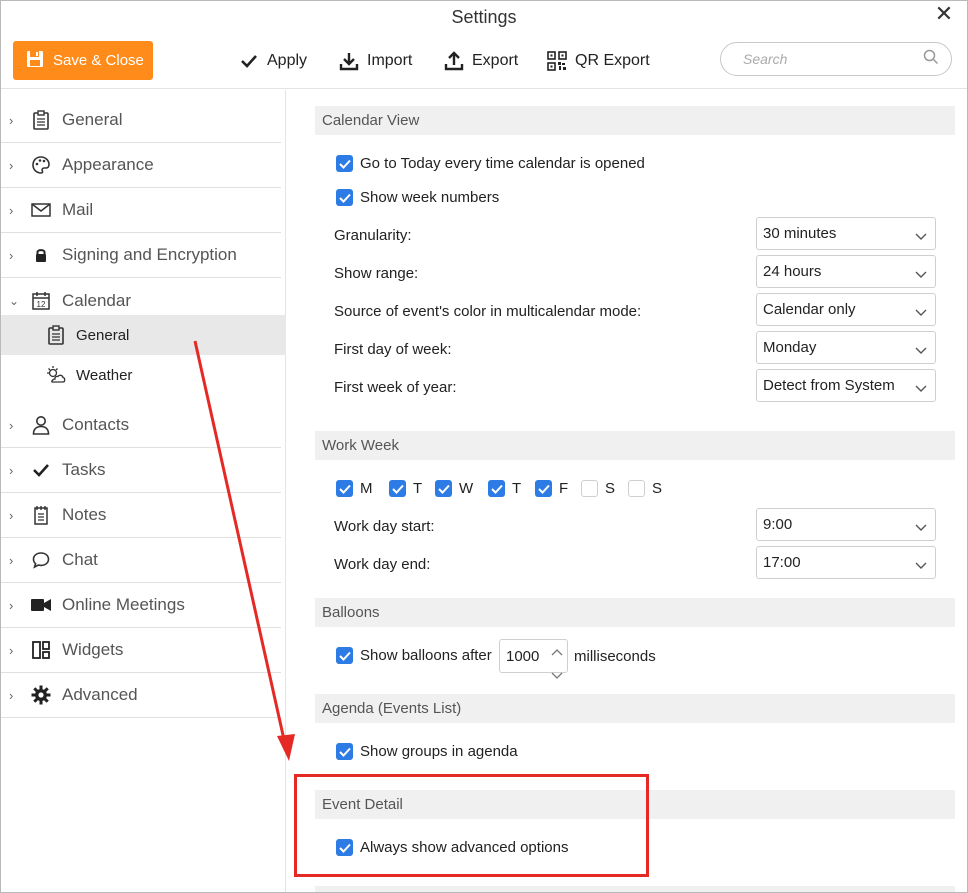 Image resolution: width=968 pixels, height=893 pixels. What do you see at coordinates (523, 656) in the screenshot?
I see `stepper-value: 1000` at bounding box center [523, 656].